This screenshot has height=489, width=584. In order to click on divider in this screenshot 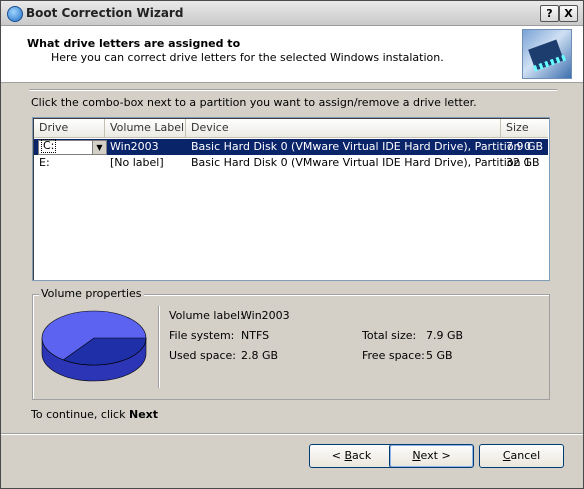, I will do `click(293, 90)`.